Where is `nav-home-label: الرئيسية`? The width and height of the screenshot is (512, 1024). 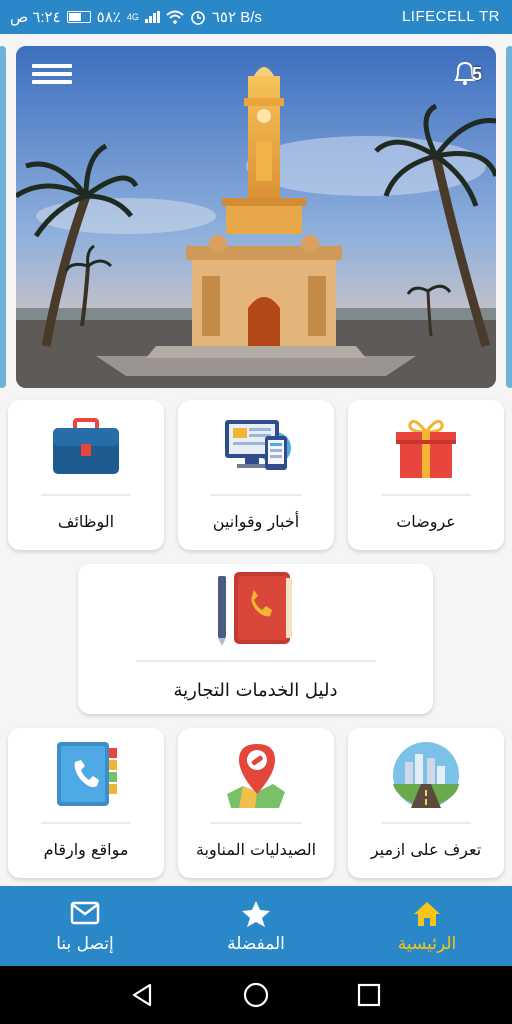
nav-home-label: الرئيسية is located at coordinates (427, 944).